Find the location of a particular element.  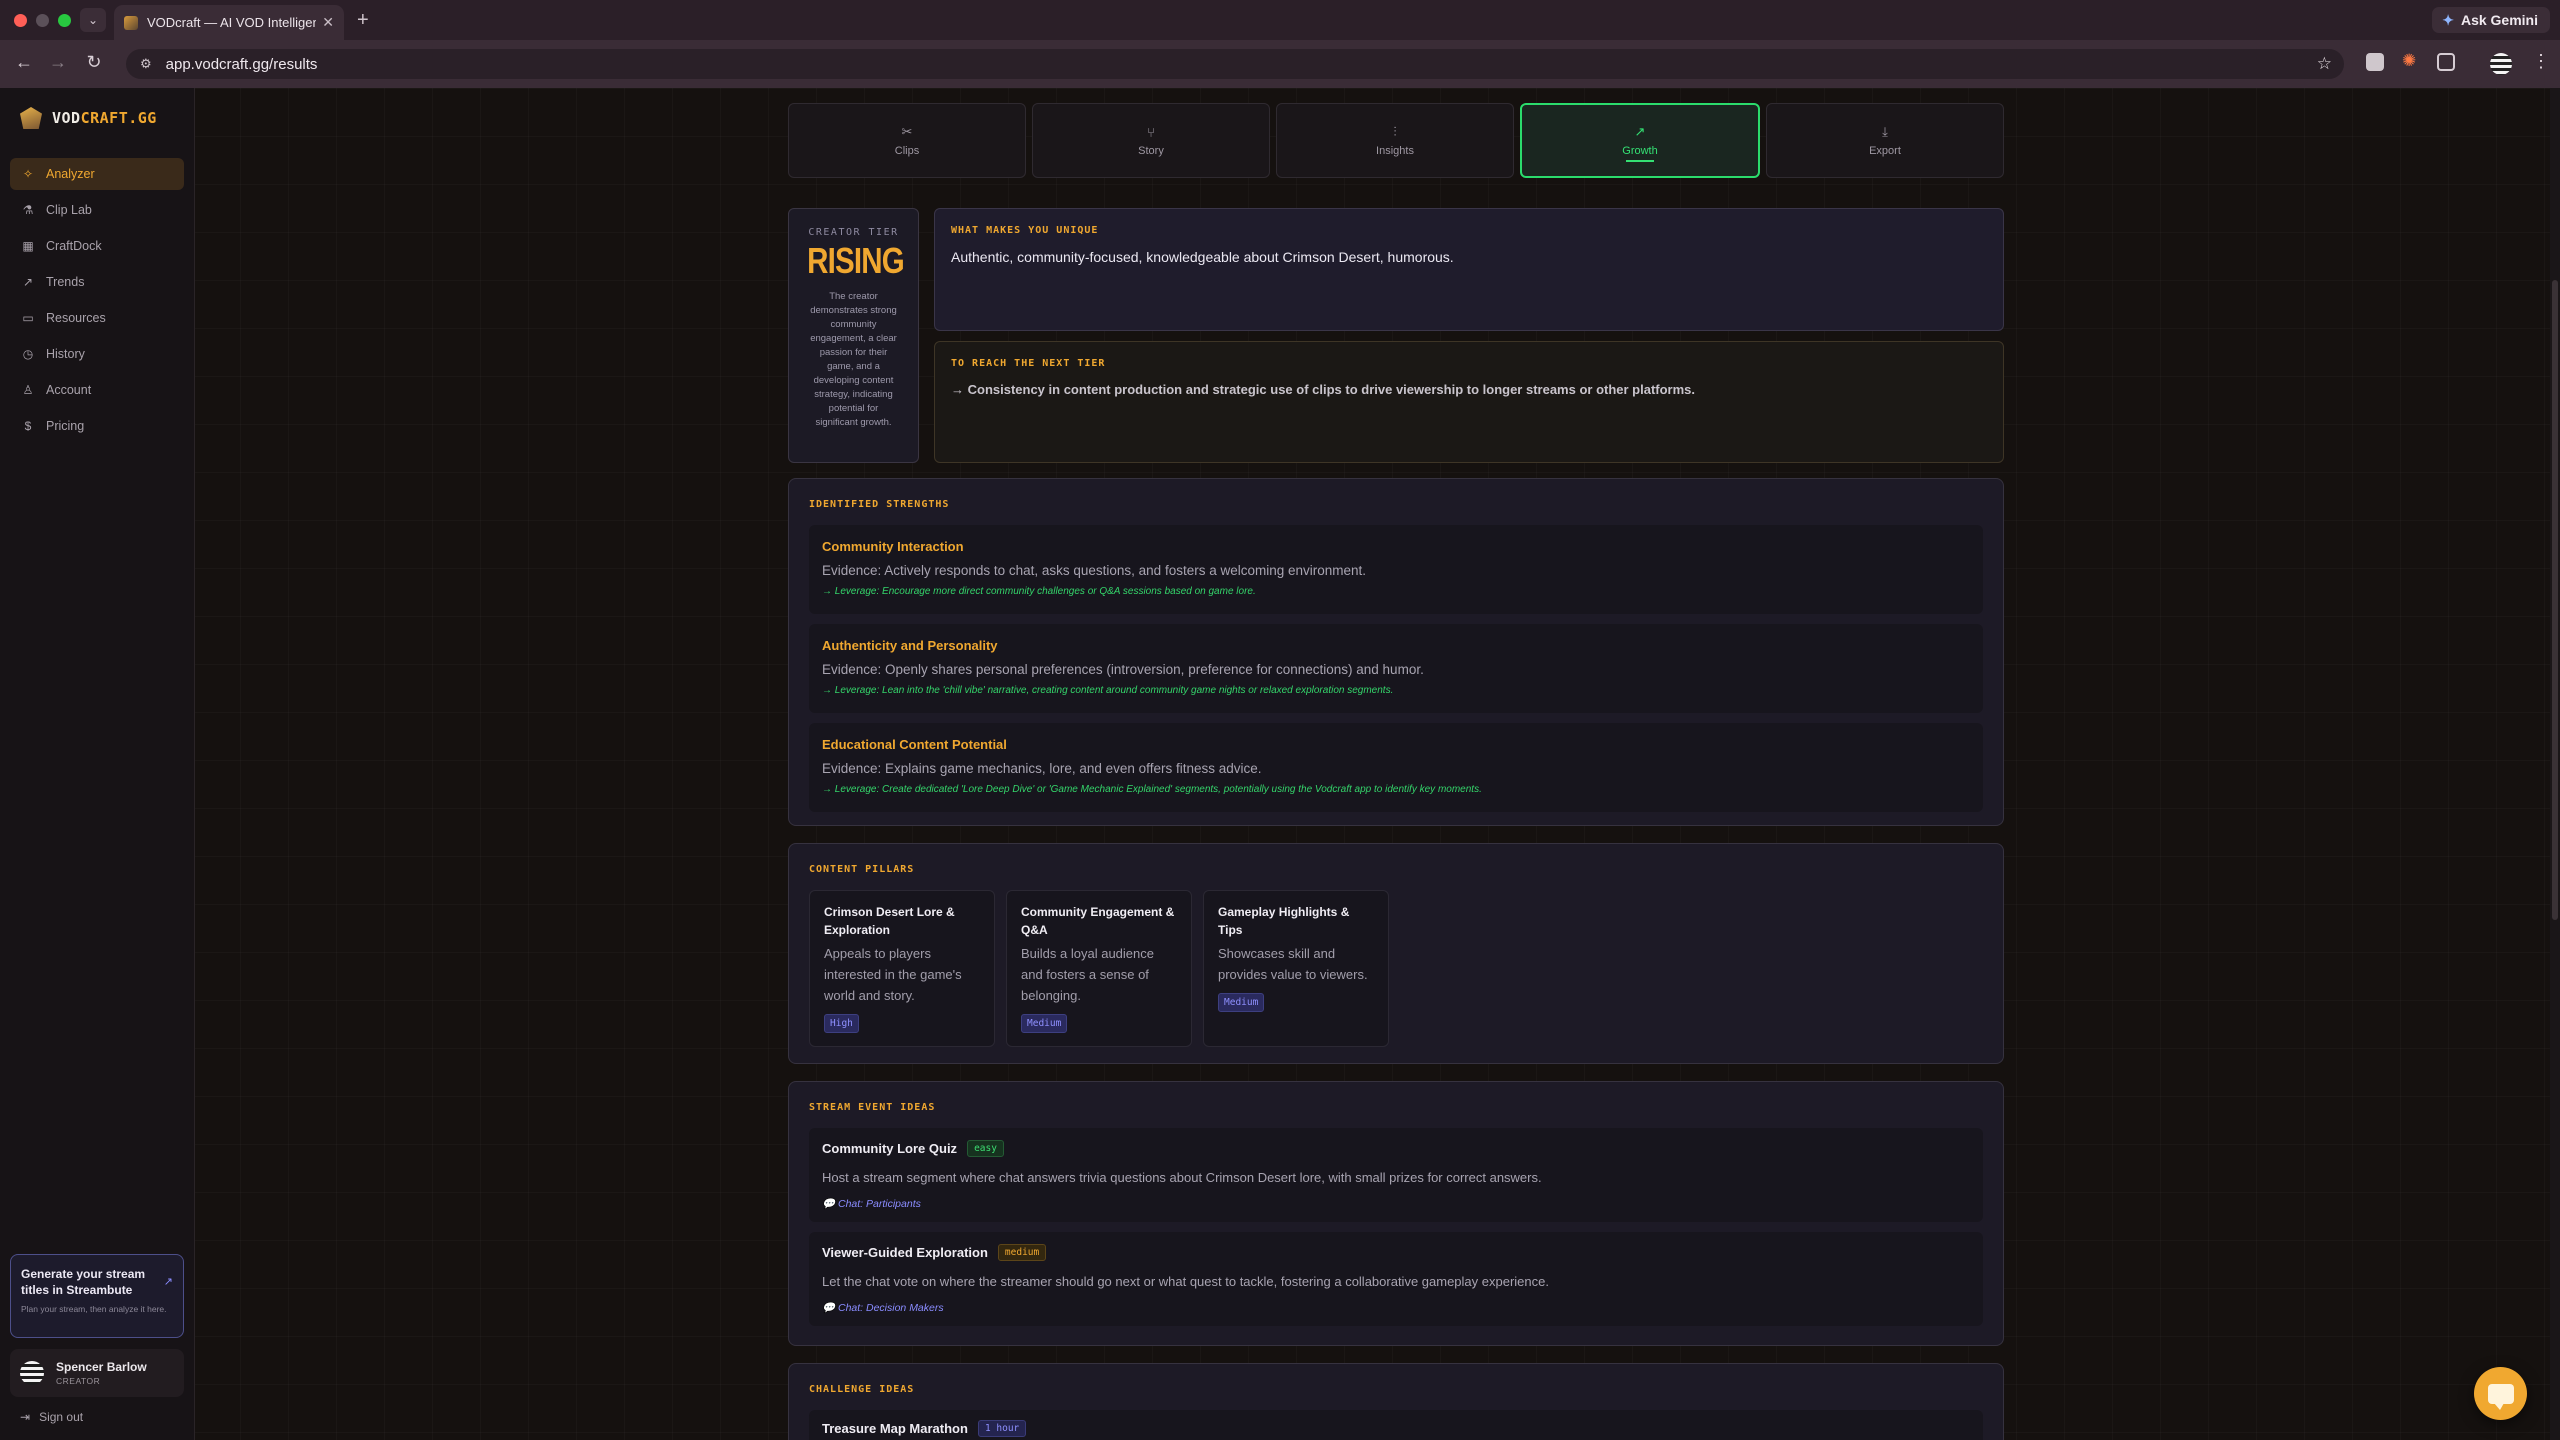

challenges-label: CHALLENGE IDEAS is located at coordinates (862, 1389).